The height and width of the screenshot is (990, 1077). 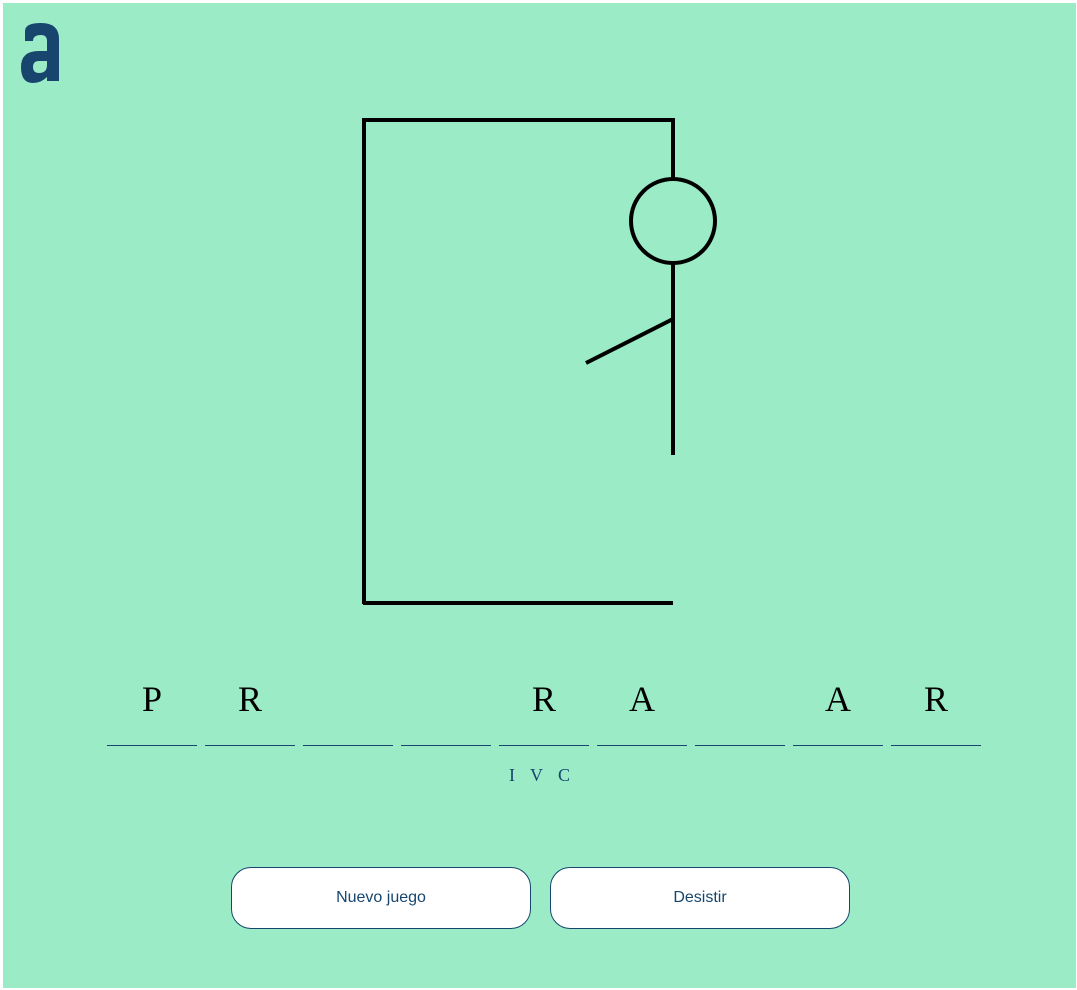 What do you see at coordinates (563, 775) in the screenshot?
I see `wrong-letter: C` at bounding box center [563, 775].